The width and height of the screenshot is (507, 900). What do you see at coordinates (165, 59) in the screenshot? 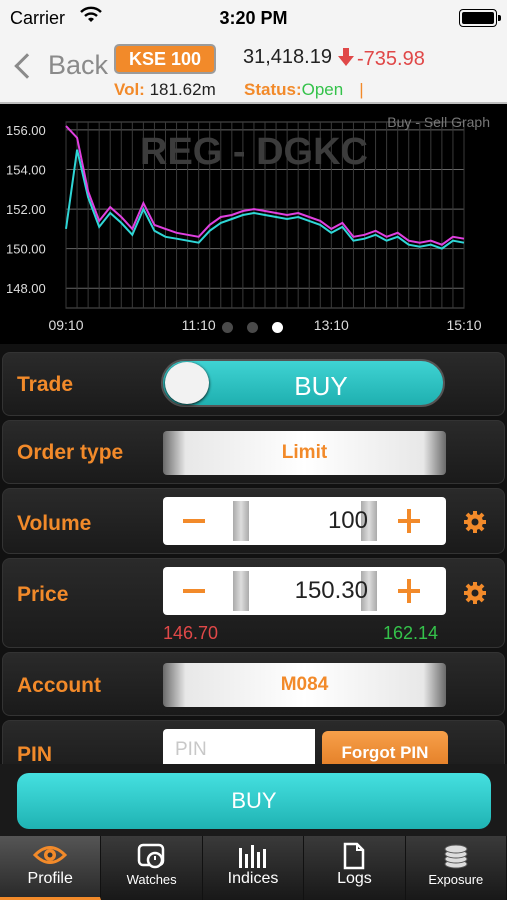
I see `index-badge: KSE 100` at bounding box center [165, 59].